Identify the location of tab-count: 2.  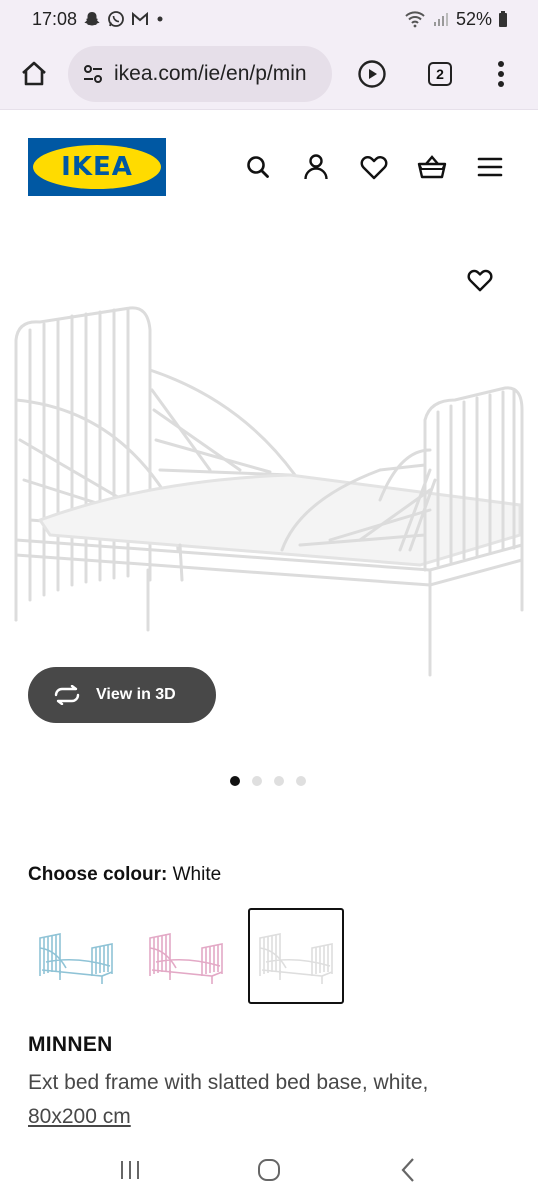
(440, 73).